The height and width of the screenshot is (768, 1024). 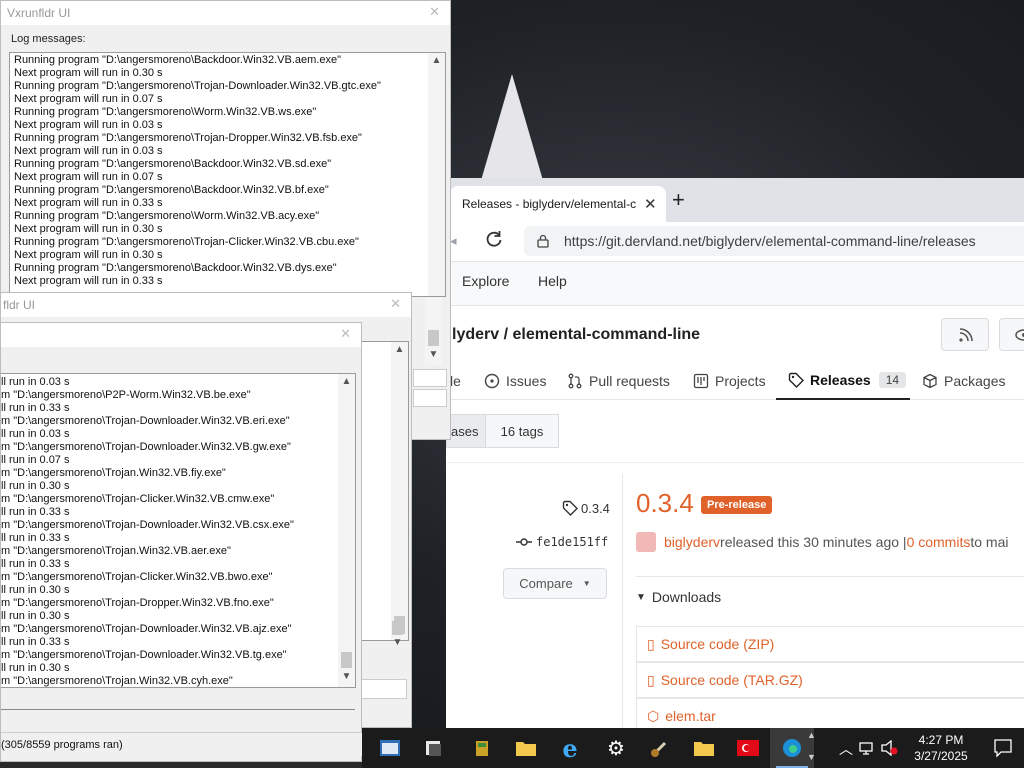 I want to click on avatar, so click(x=646, y=542).